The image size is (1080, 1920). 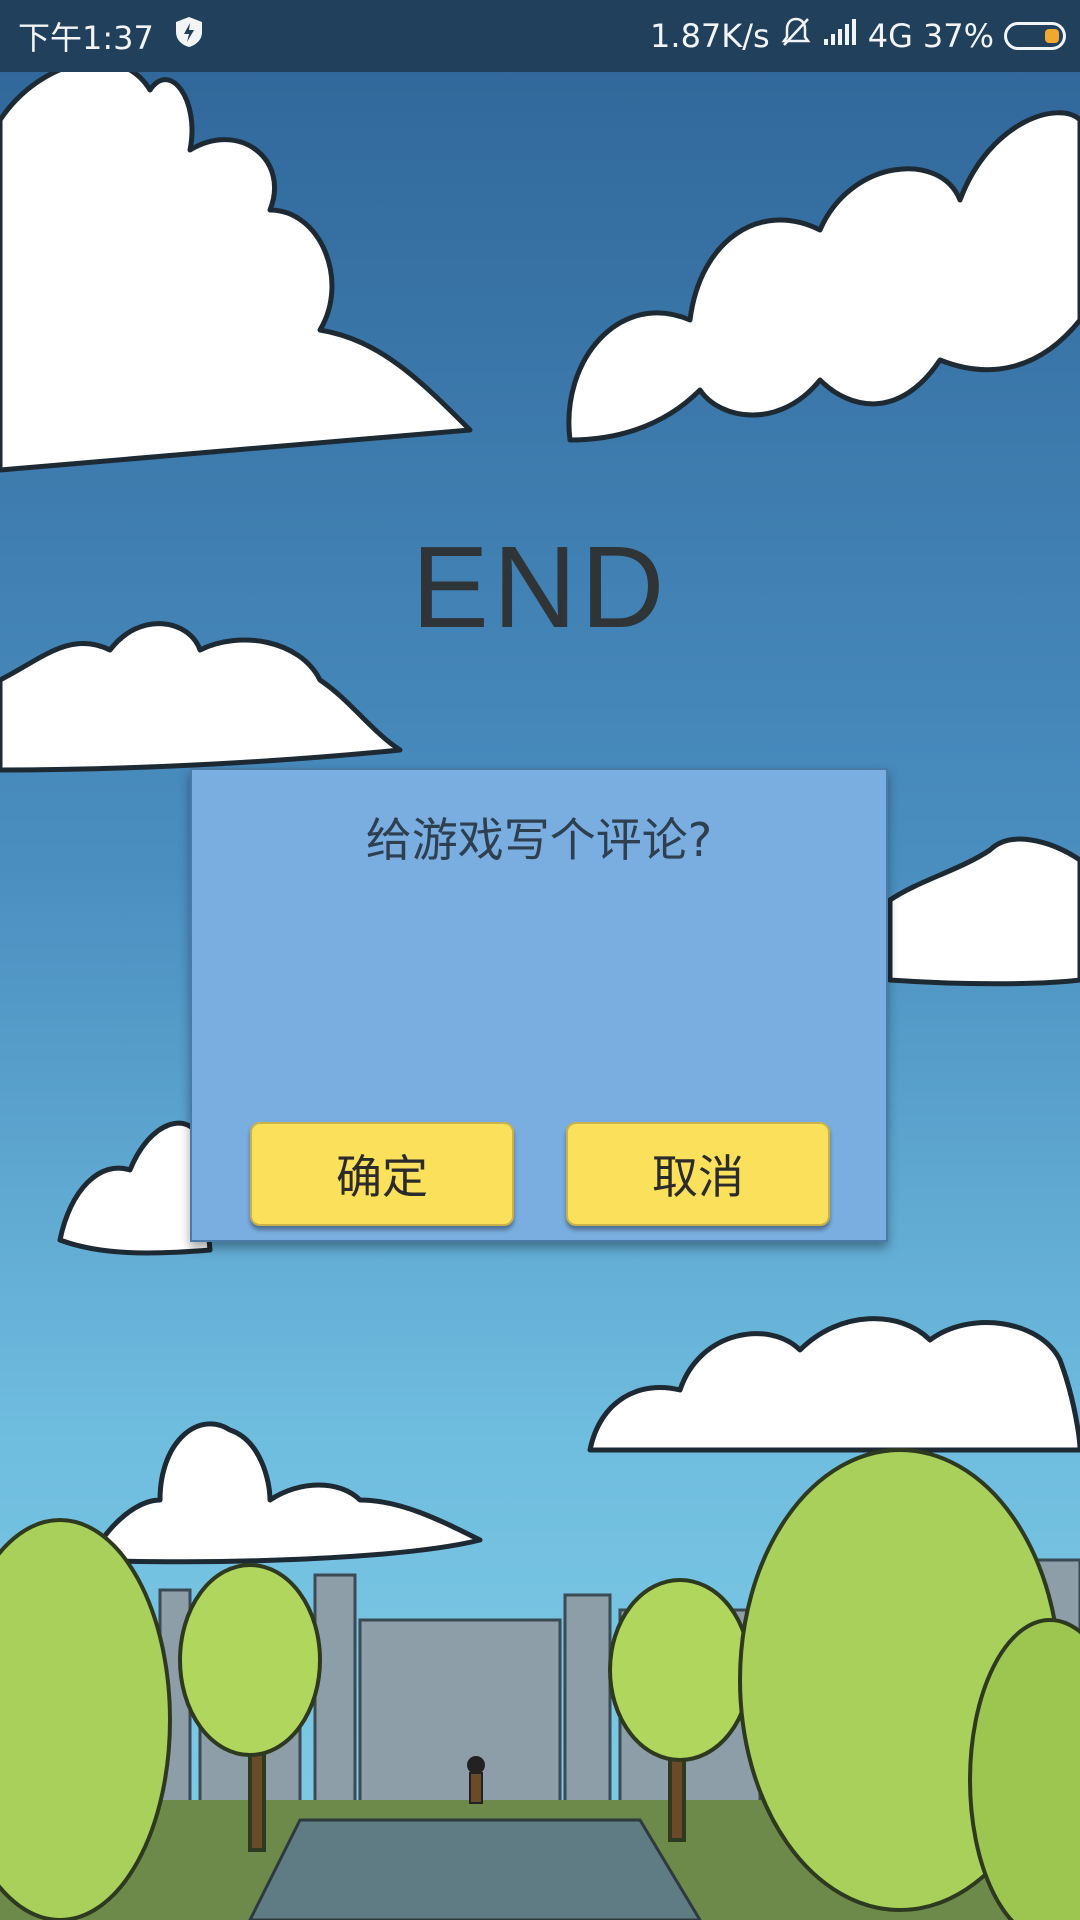 What do you see at coordinates (890, 36) in the screenshot?
I see `network-type: 4G` at bounding box center [890, 36].